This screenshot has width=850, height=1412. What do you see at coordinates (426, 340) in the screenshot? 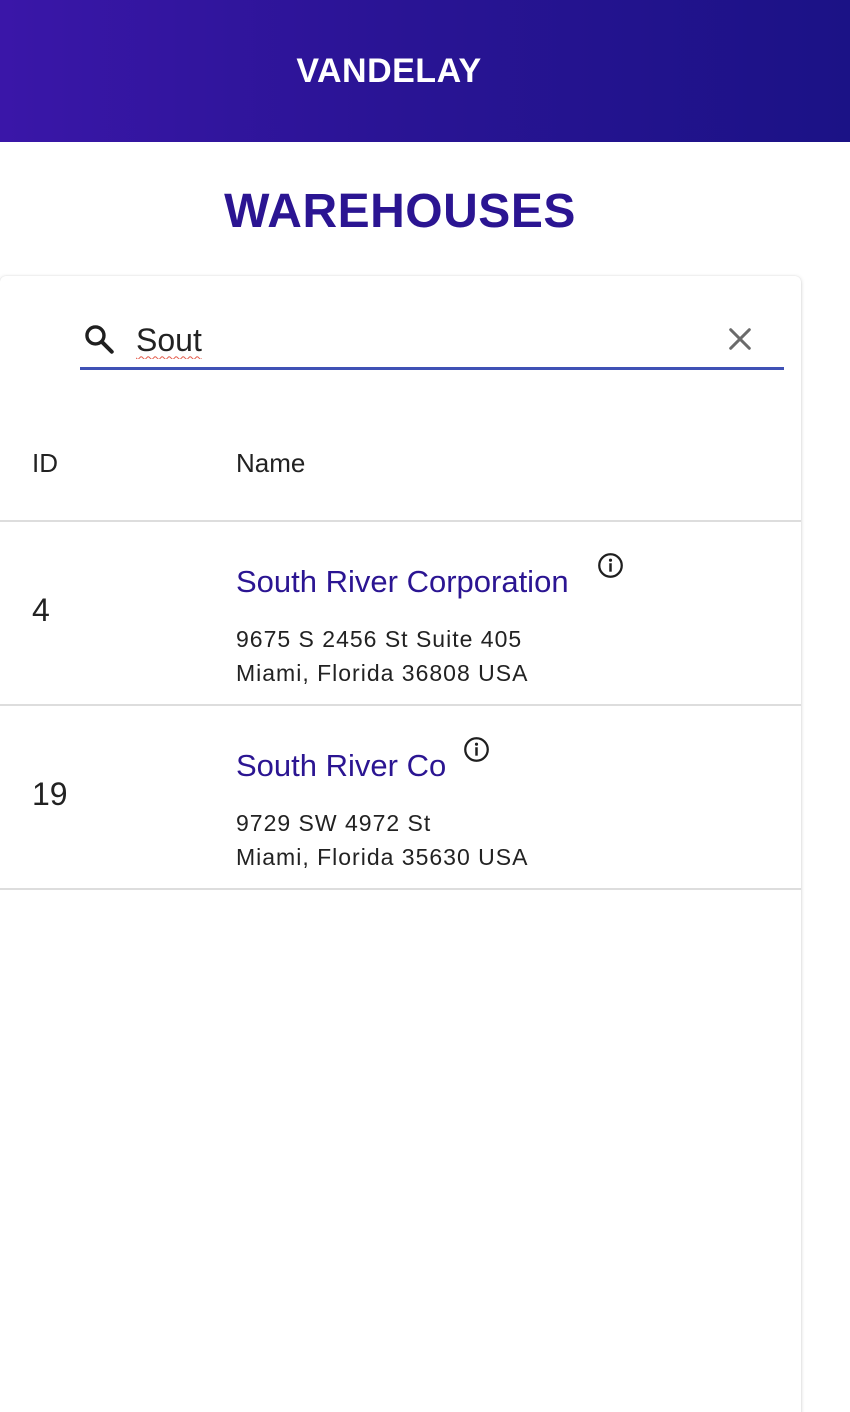
I see `search-input` at bounding box center [426, 340].